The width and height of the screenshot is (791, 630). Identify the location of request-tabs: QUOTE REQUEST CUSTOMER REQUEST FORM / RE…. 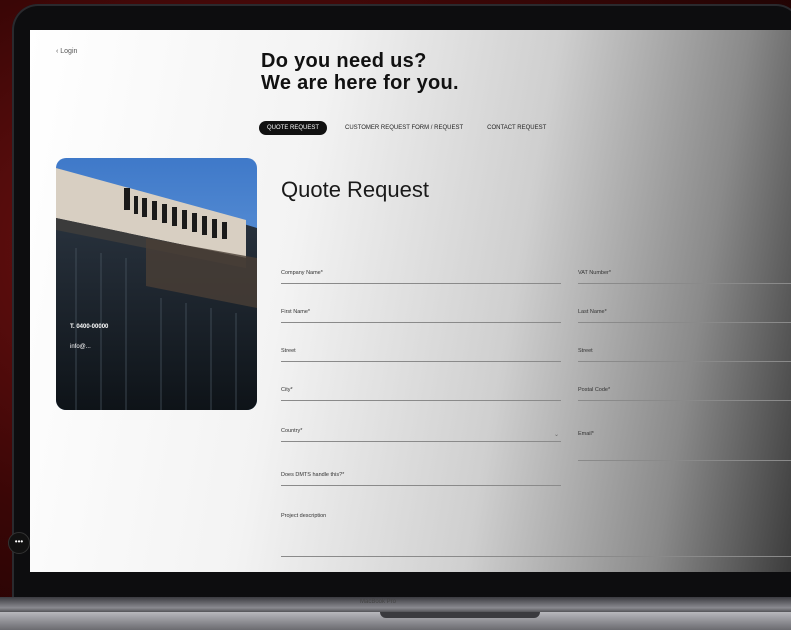
(405, 128).